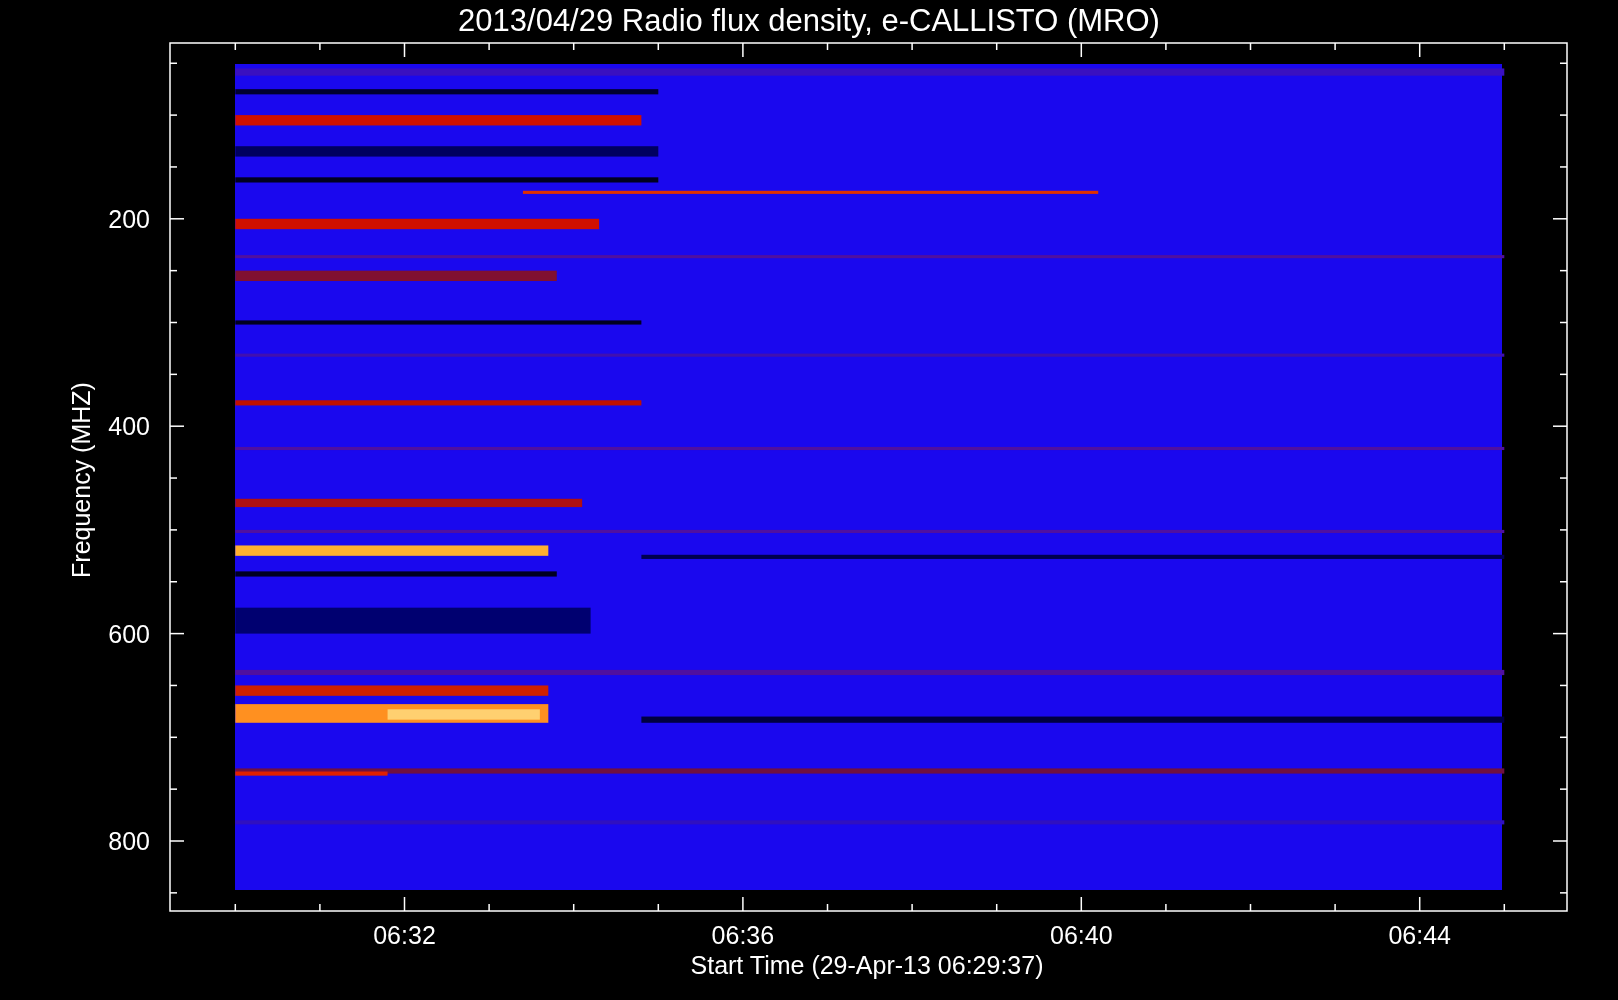  I want to click on axis-tick-label: 06:44, so click(1419, 935).